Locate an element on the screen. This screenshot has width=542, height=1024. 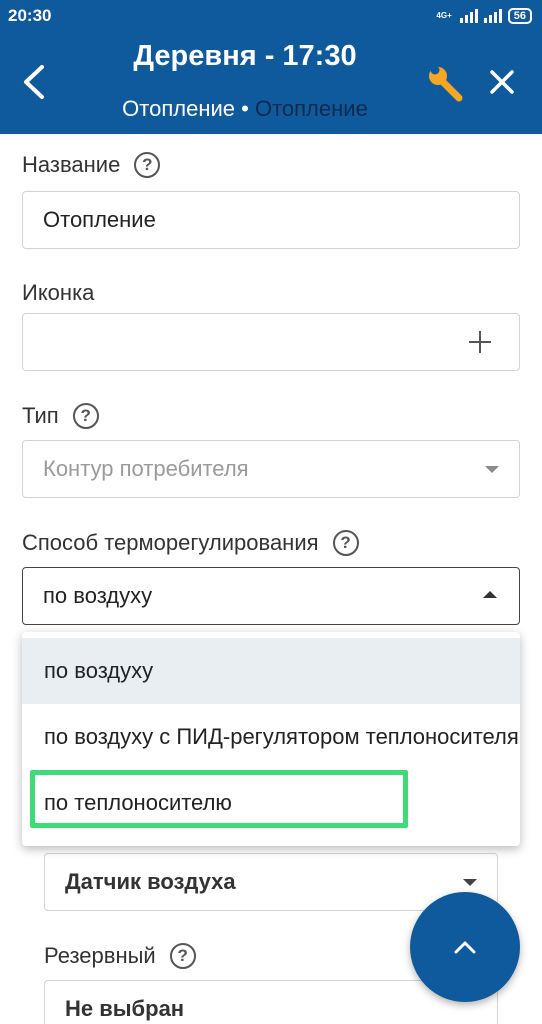
name-input-value: Отопление is located at coordinates (99, 219).